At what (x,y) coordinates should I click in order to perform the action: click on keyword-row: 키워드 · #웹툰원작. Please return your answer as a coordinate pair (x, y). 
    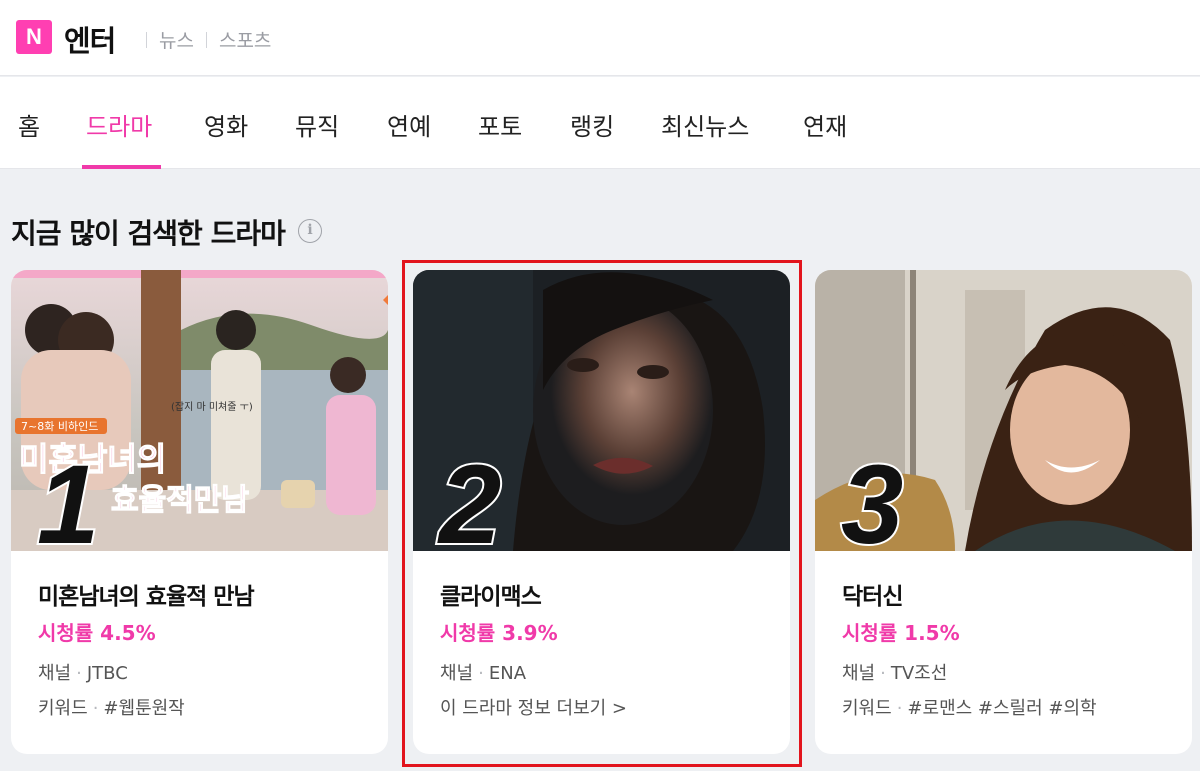
    Looking at the image, I should click on (111, 707).